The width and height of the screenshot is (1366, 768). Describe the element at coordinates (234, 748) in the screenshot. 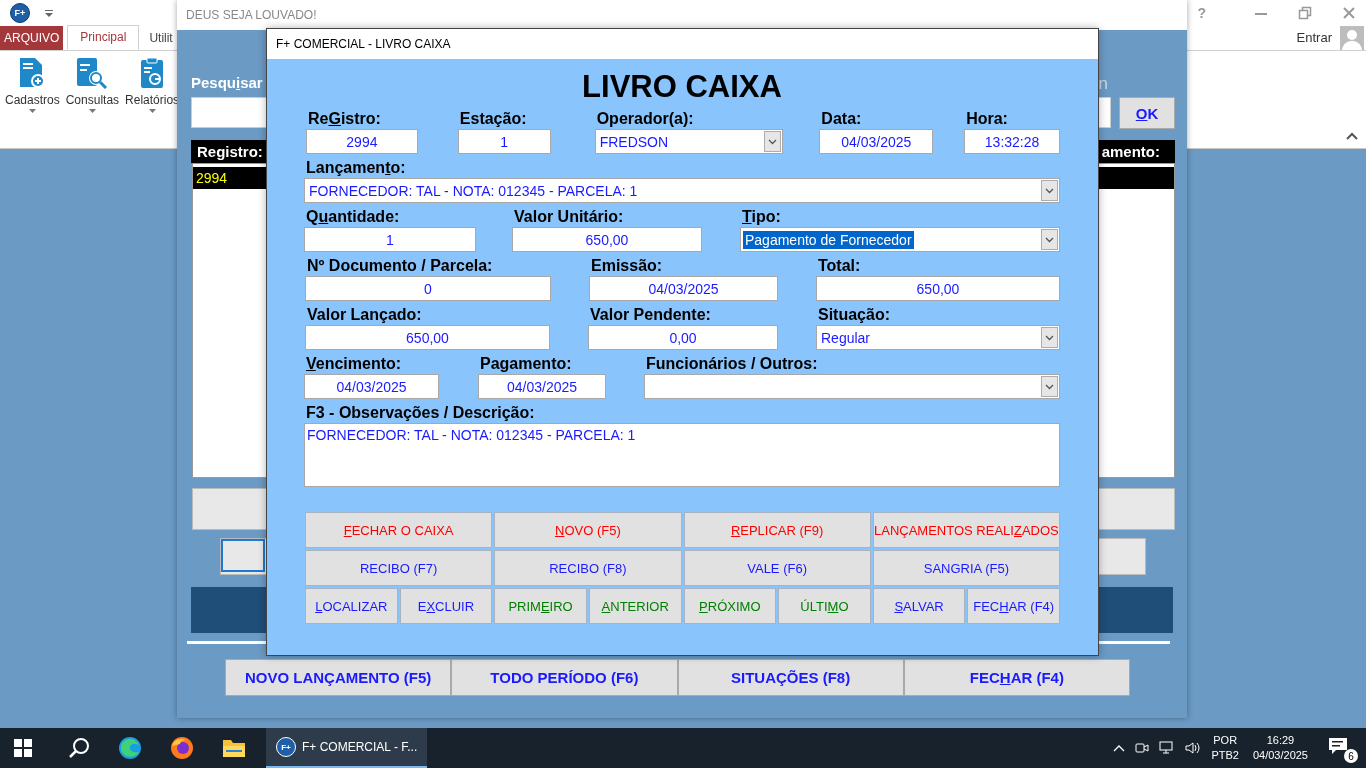

I see `folder-icon` at that location.